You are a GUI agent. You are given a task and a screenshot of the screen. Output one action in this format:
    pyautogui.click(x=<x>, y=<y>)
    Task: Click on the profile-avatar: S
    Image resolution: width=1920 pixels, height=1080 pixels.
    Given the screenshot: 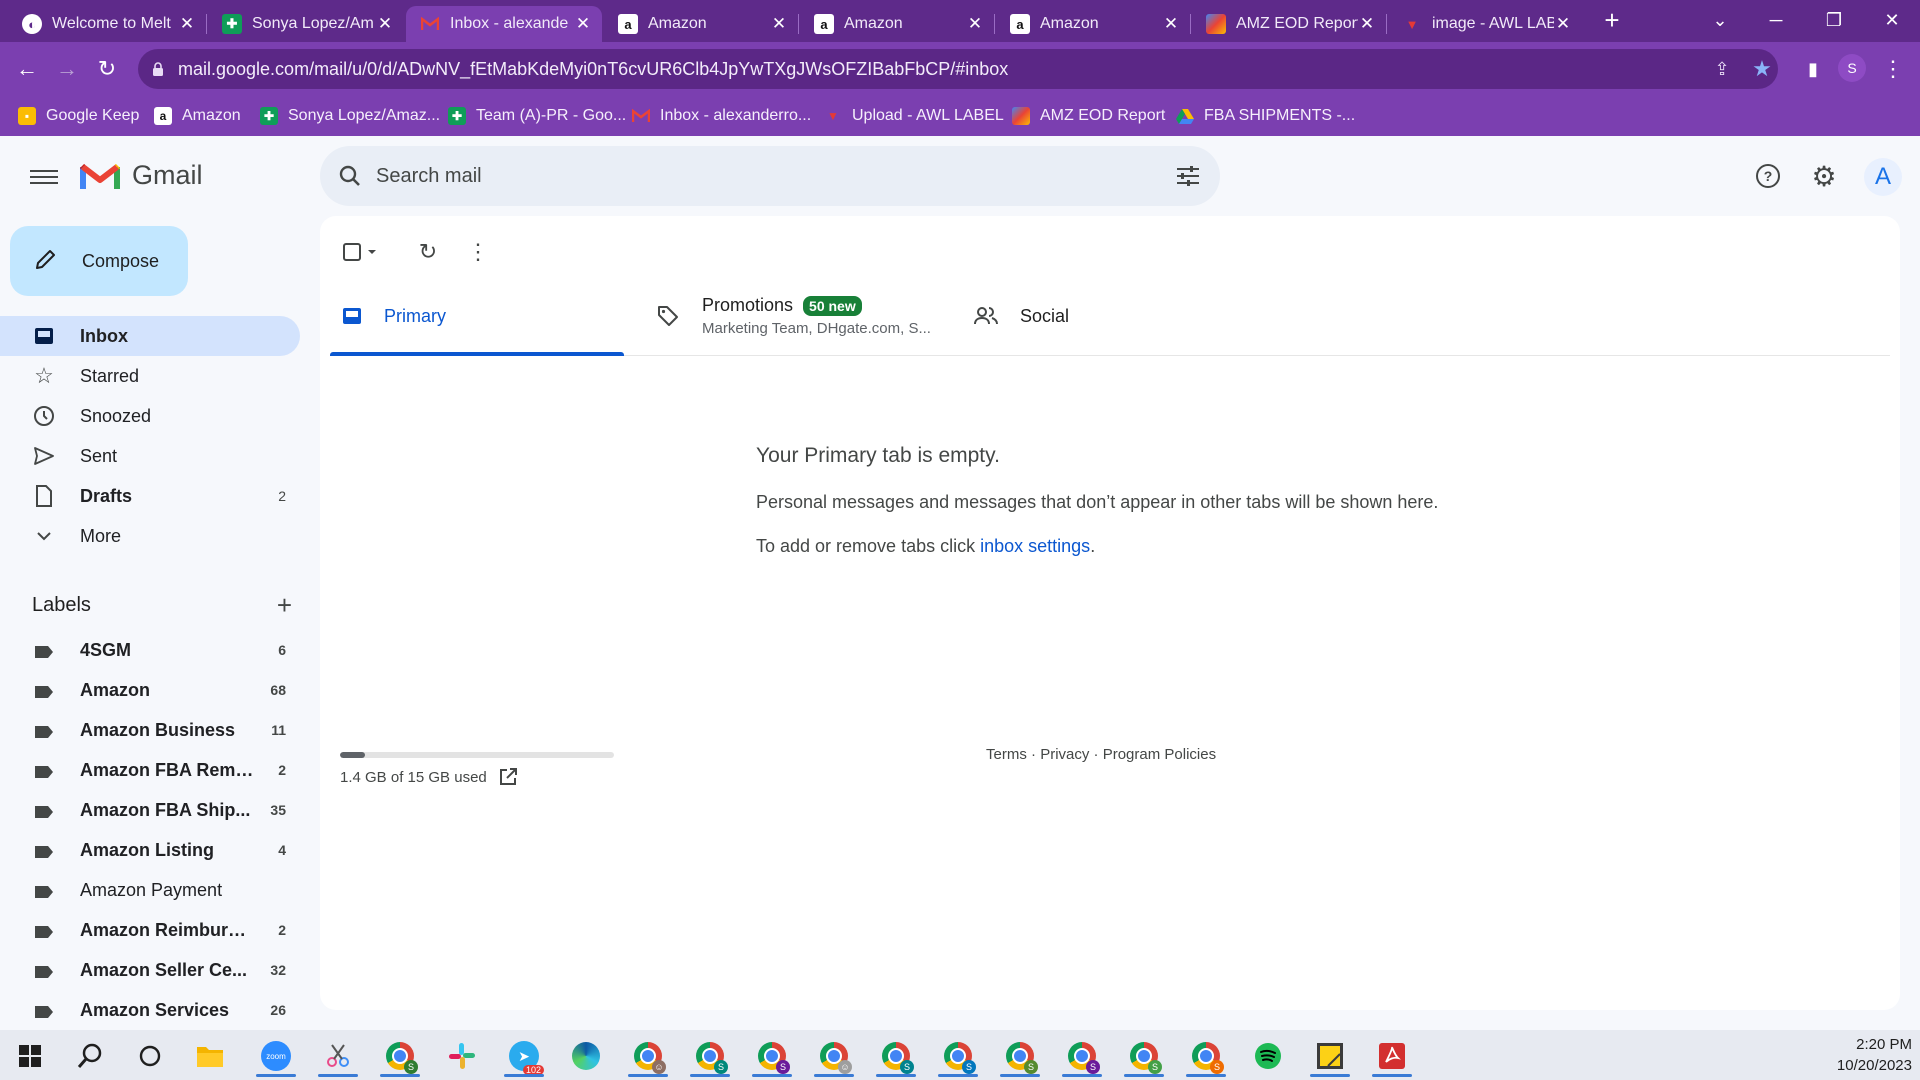 What is the action you would take?
    pyautogui.click(x=1852, y=68)
    